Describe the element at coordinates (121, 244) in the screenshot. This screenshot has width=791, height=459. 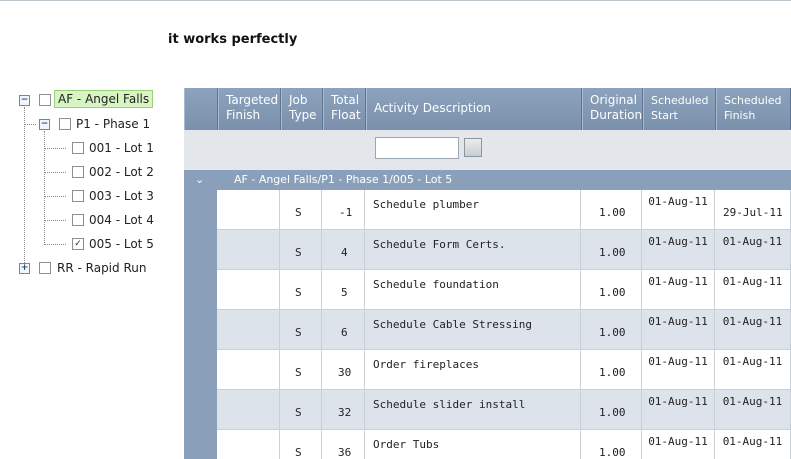
I see `tree-node-lot5: 005 - Lot 5` at that location.